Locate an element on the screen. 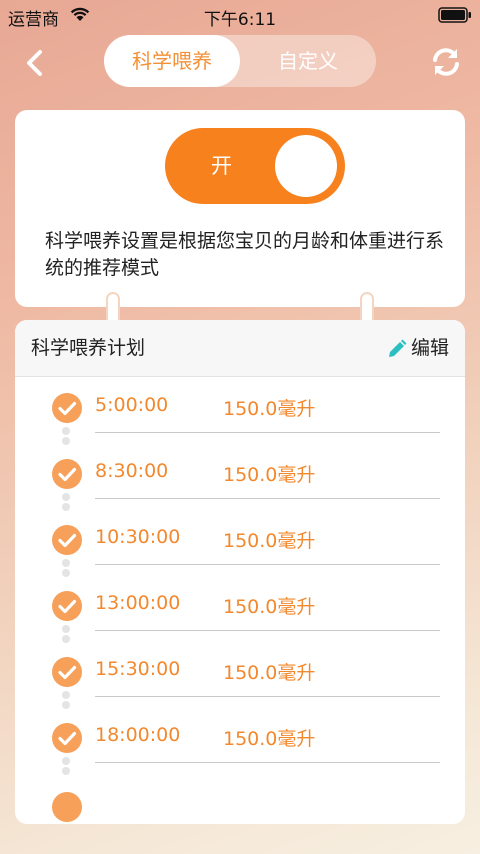  plan-row: 10:30:00 150.0毫升 is located at coordinates (240, 545).